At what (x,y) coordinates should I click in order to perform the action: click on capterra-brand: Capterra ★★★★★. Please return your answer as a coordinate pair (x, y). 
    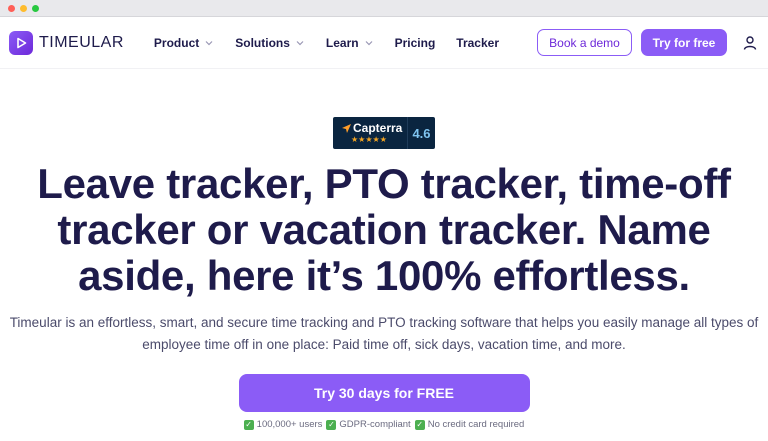
    Looking at the image, I should click on (370, 133).